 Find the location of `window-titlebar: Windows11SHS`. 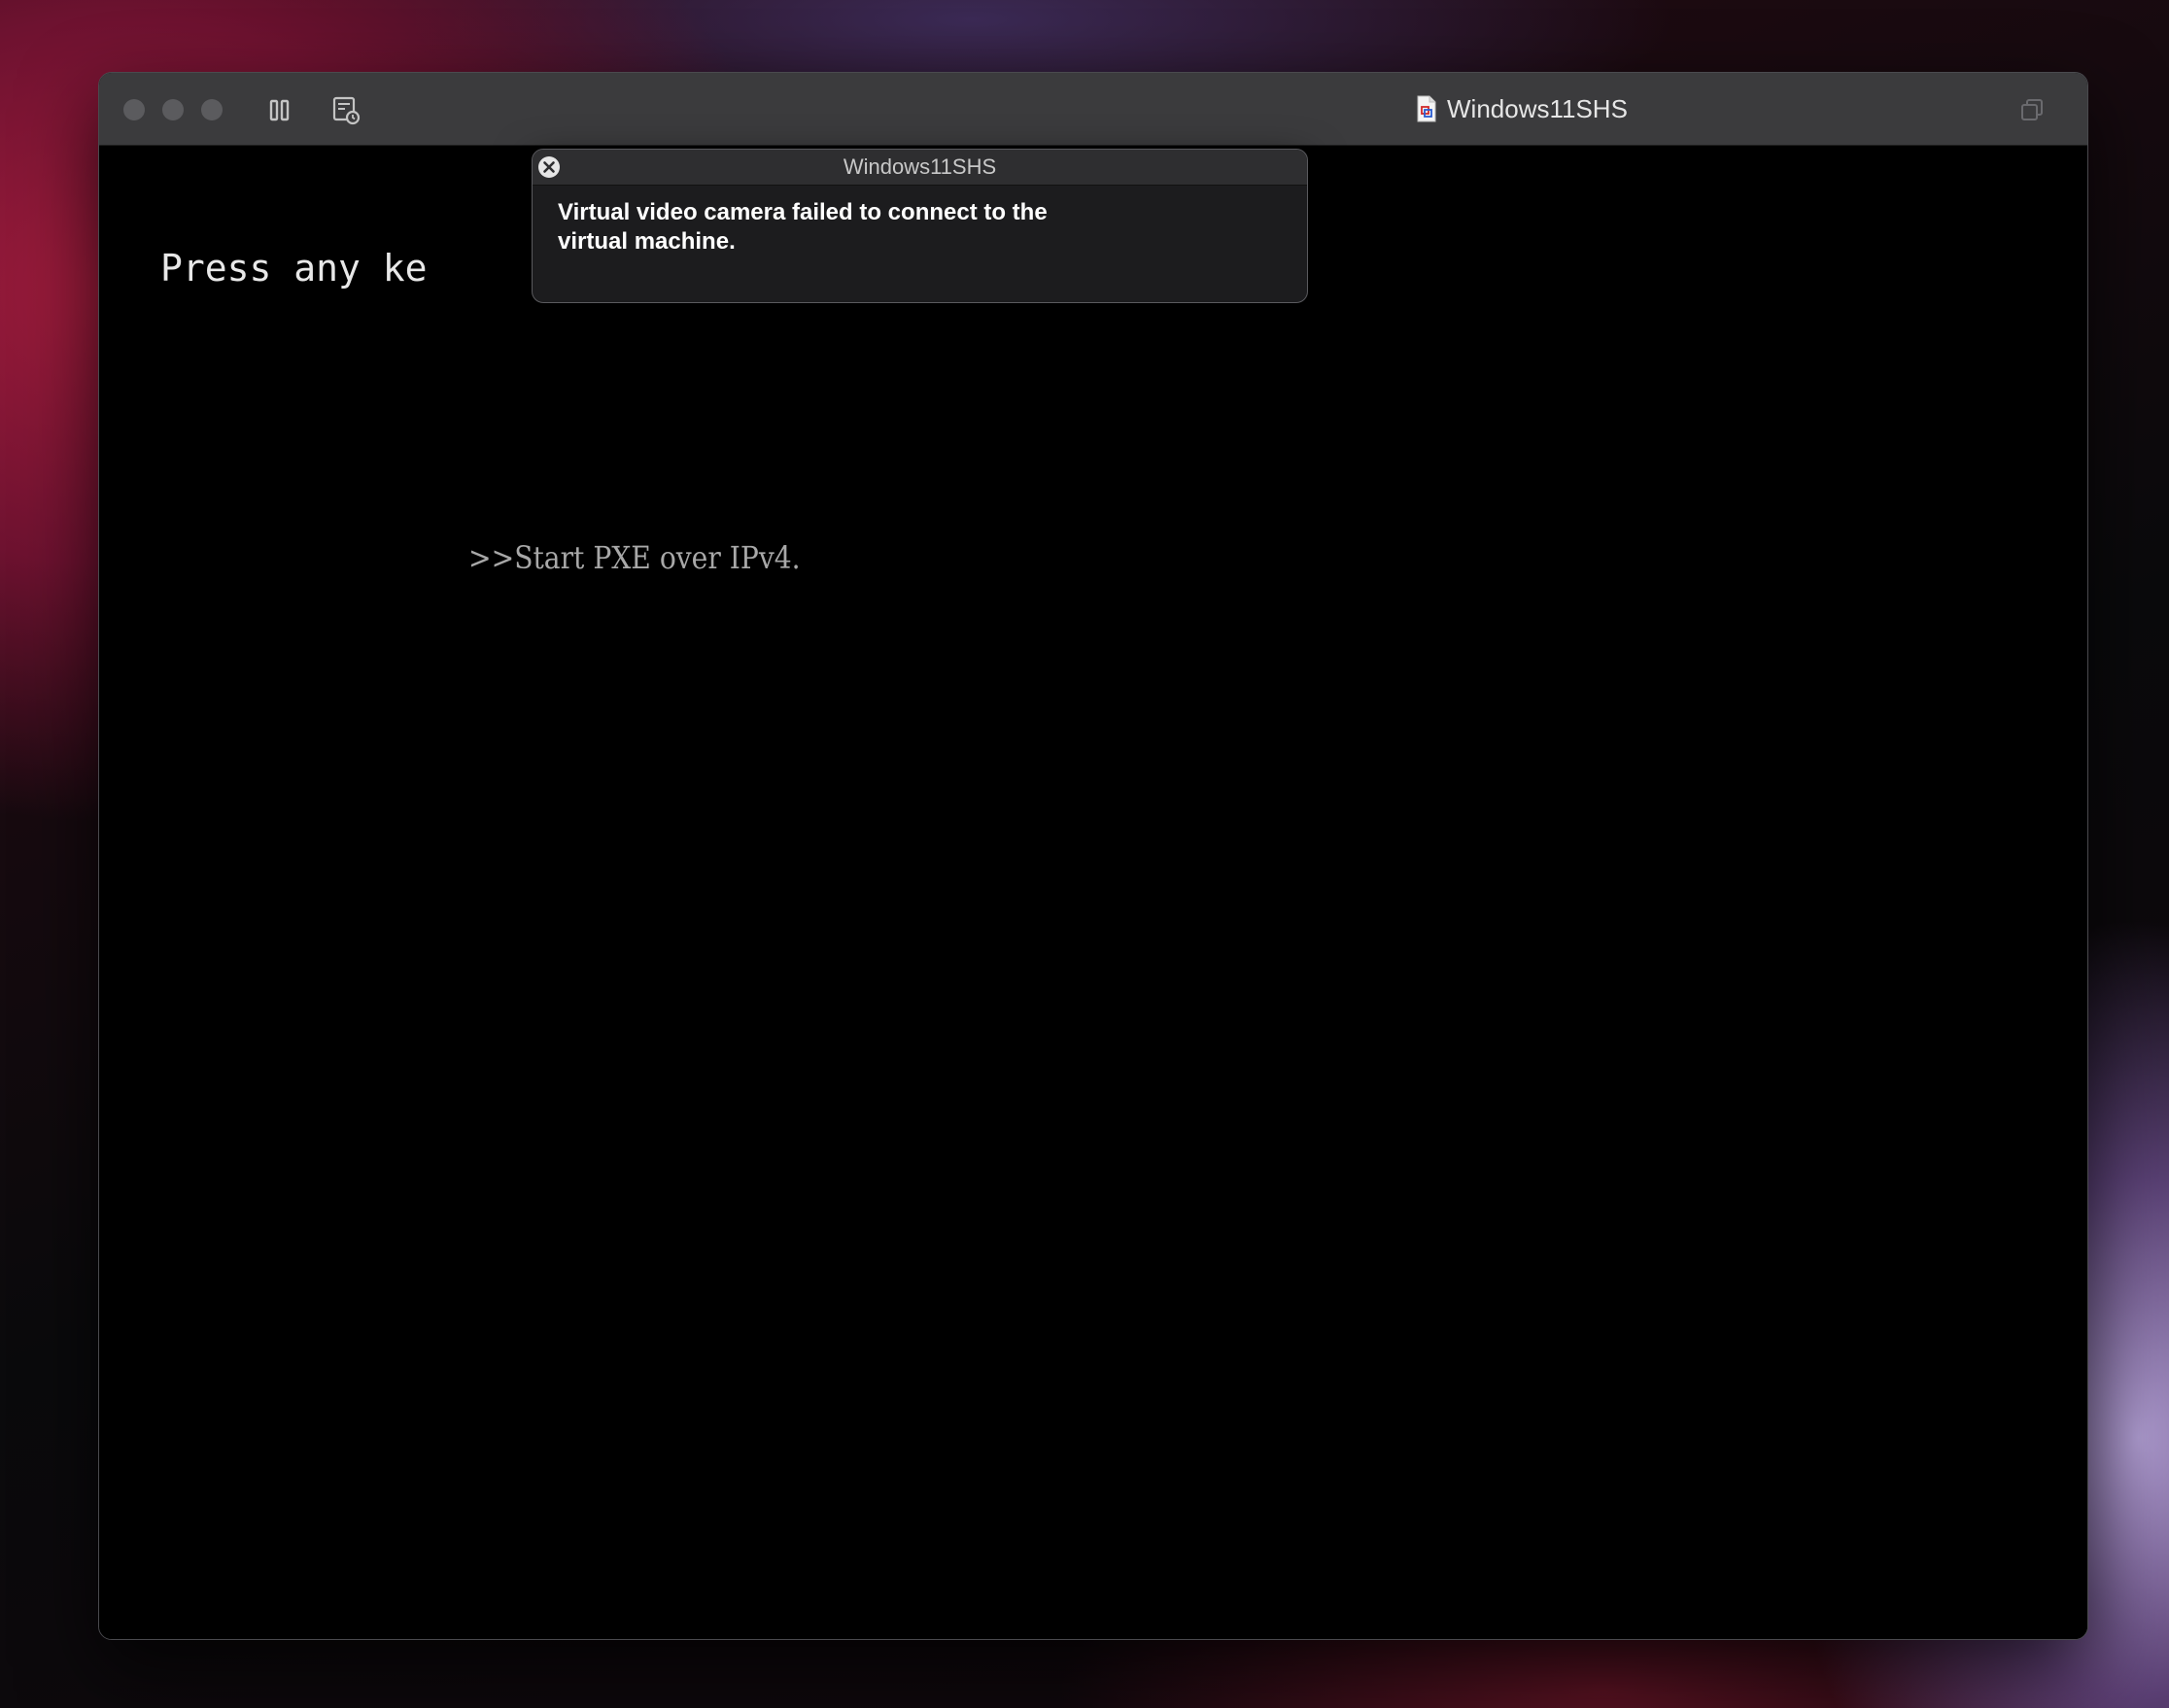

window-titlebar: Windows11SHS is located at coordinates (1093, 109).